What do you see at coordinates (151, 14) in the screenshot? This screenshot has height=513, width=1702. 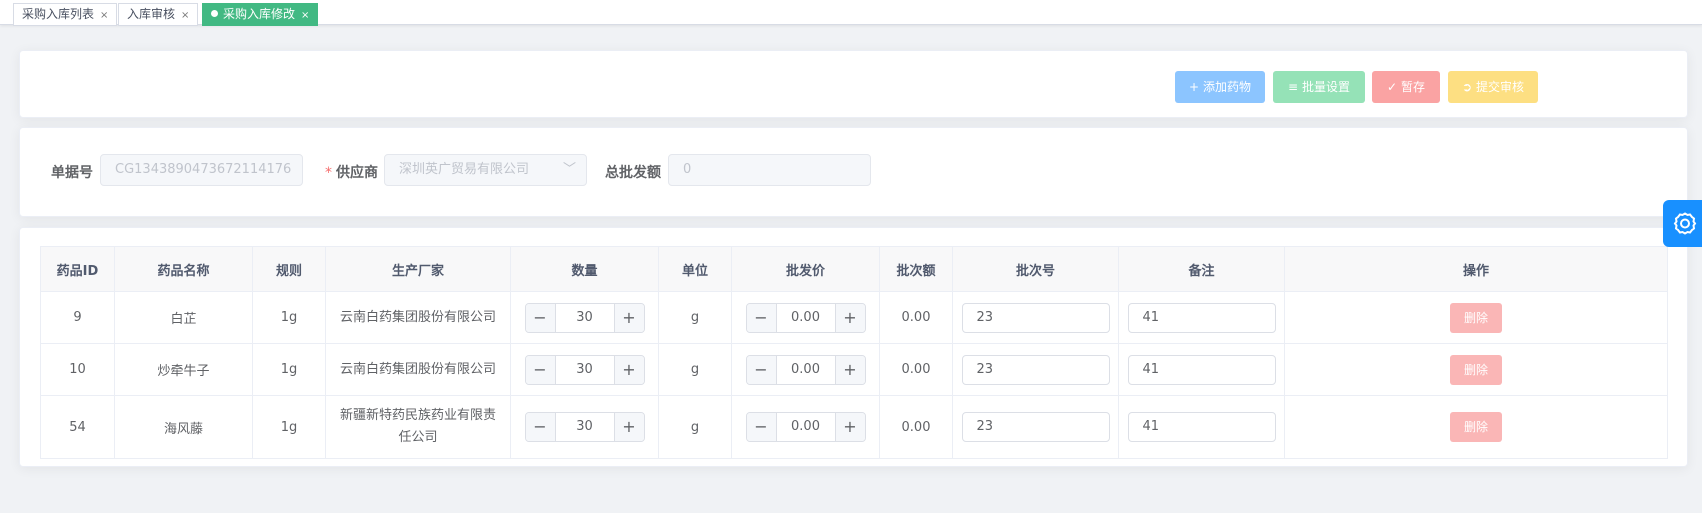 I see `tab-label: 入库审核` at bounding box center [151, 14].